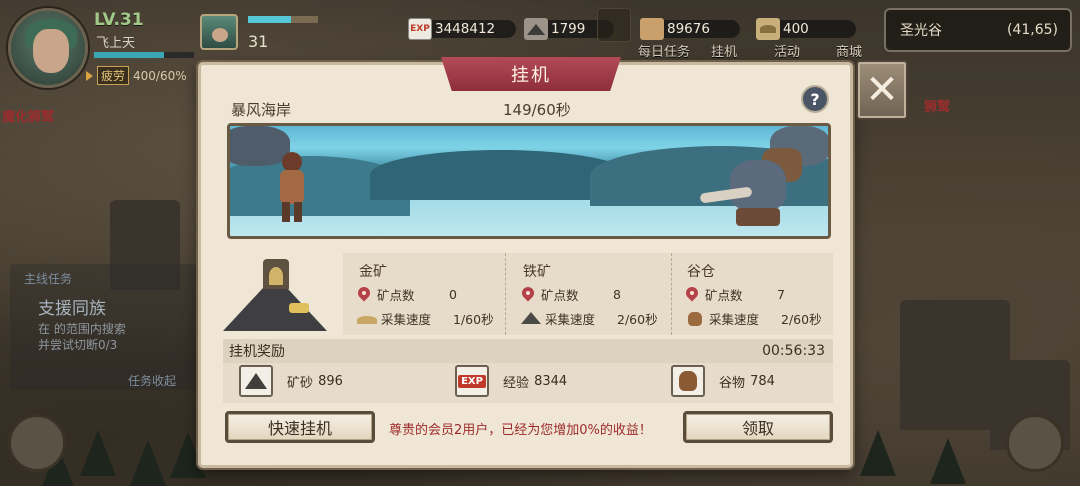 The height and width of the screenshot is (486, 1080). I want to click on enemy-tag-right: 狮鹫, so click(937, 105).